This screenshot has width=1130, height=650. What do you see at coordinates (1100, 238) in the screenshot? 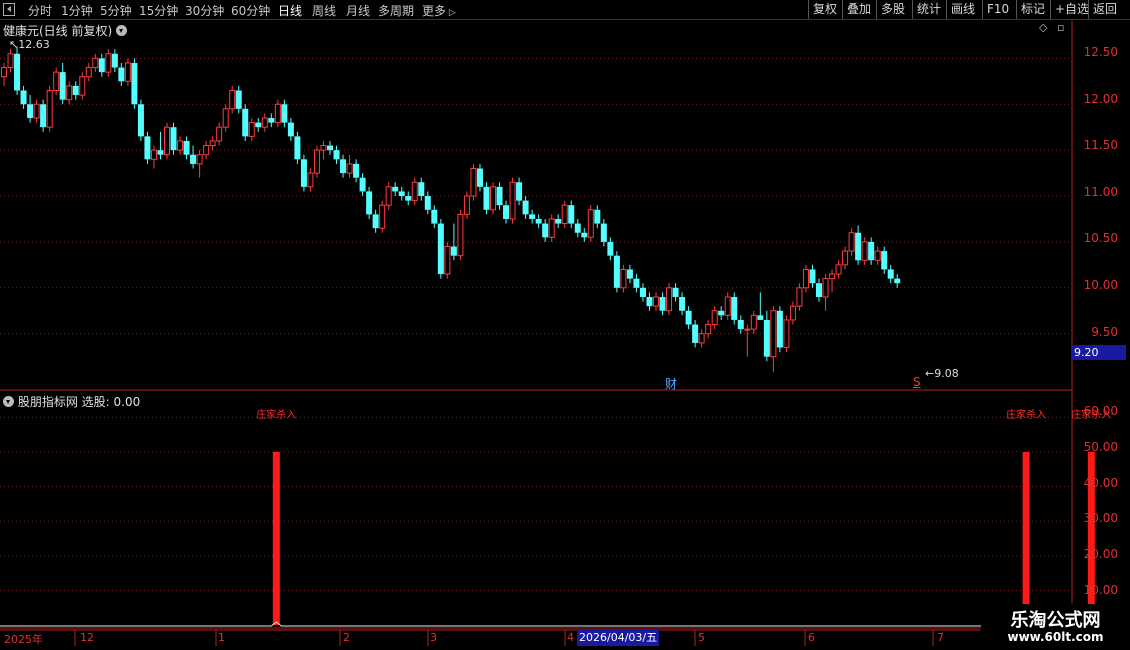
I see `price-tick: 10.50` at bounding box center [1100, 238].